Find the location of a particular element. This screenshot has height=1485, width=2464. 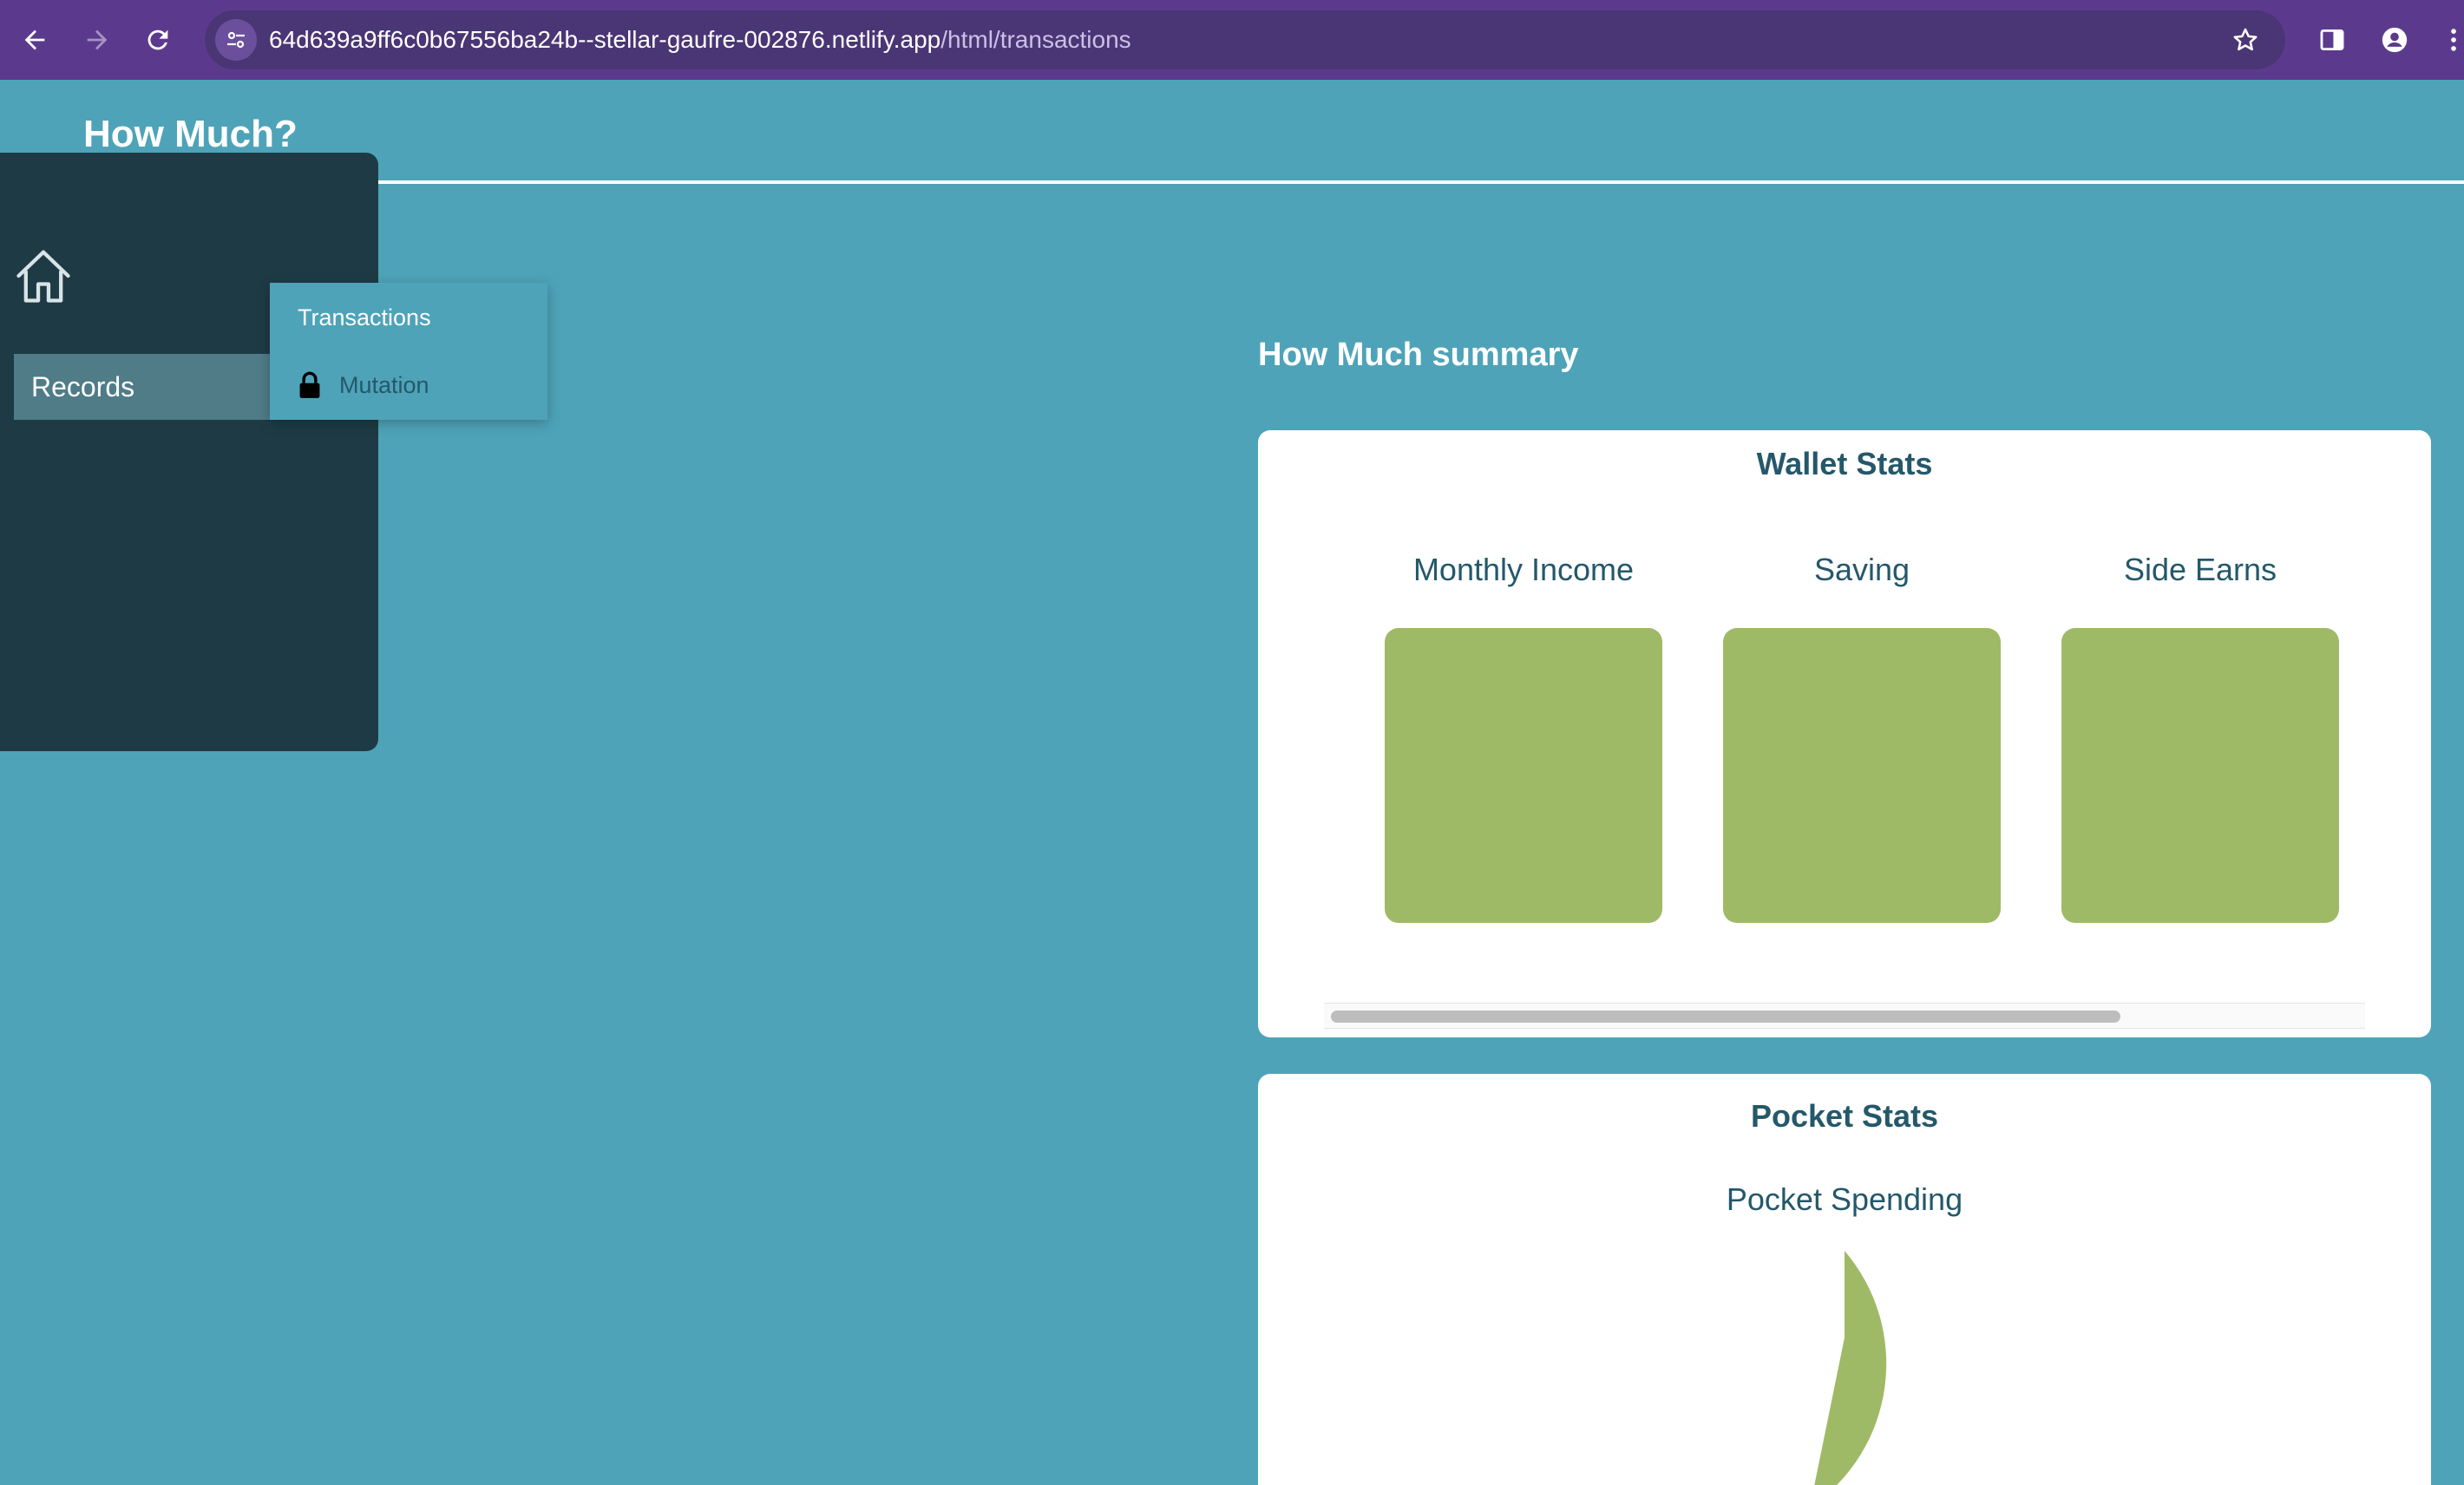

profile-button is located at coordinates (2394, 40).